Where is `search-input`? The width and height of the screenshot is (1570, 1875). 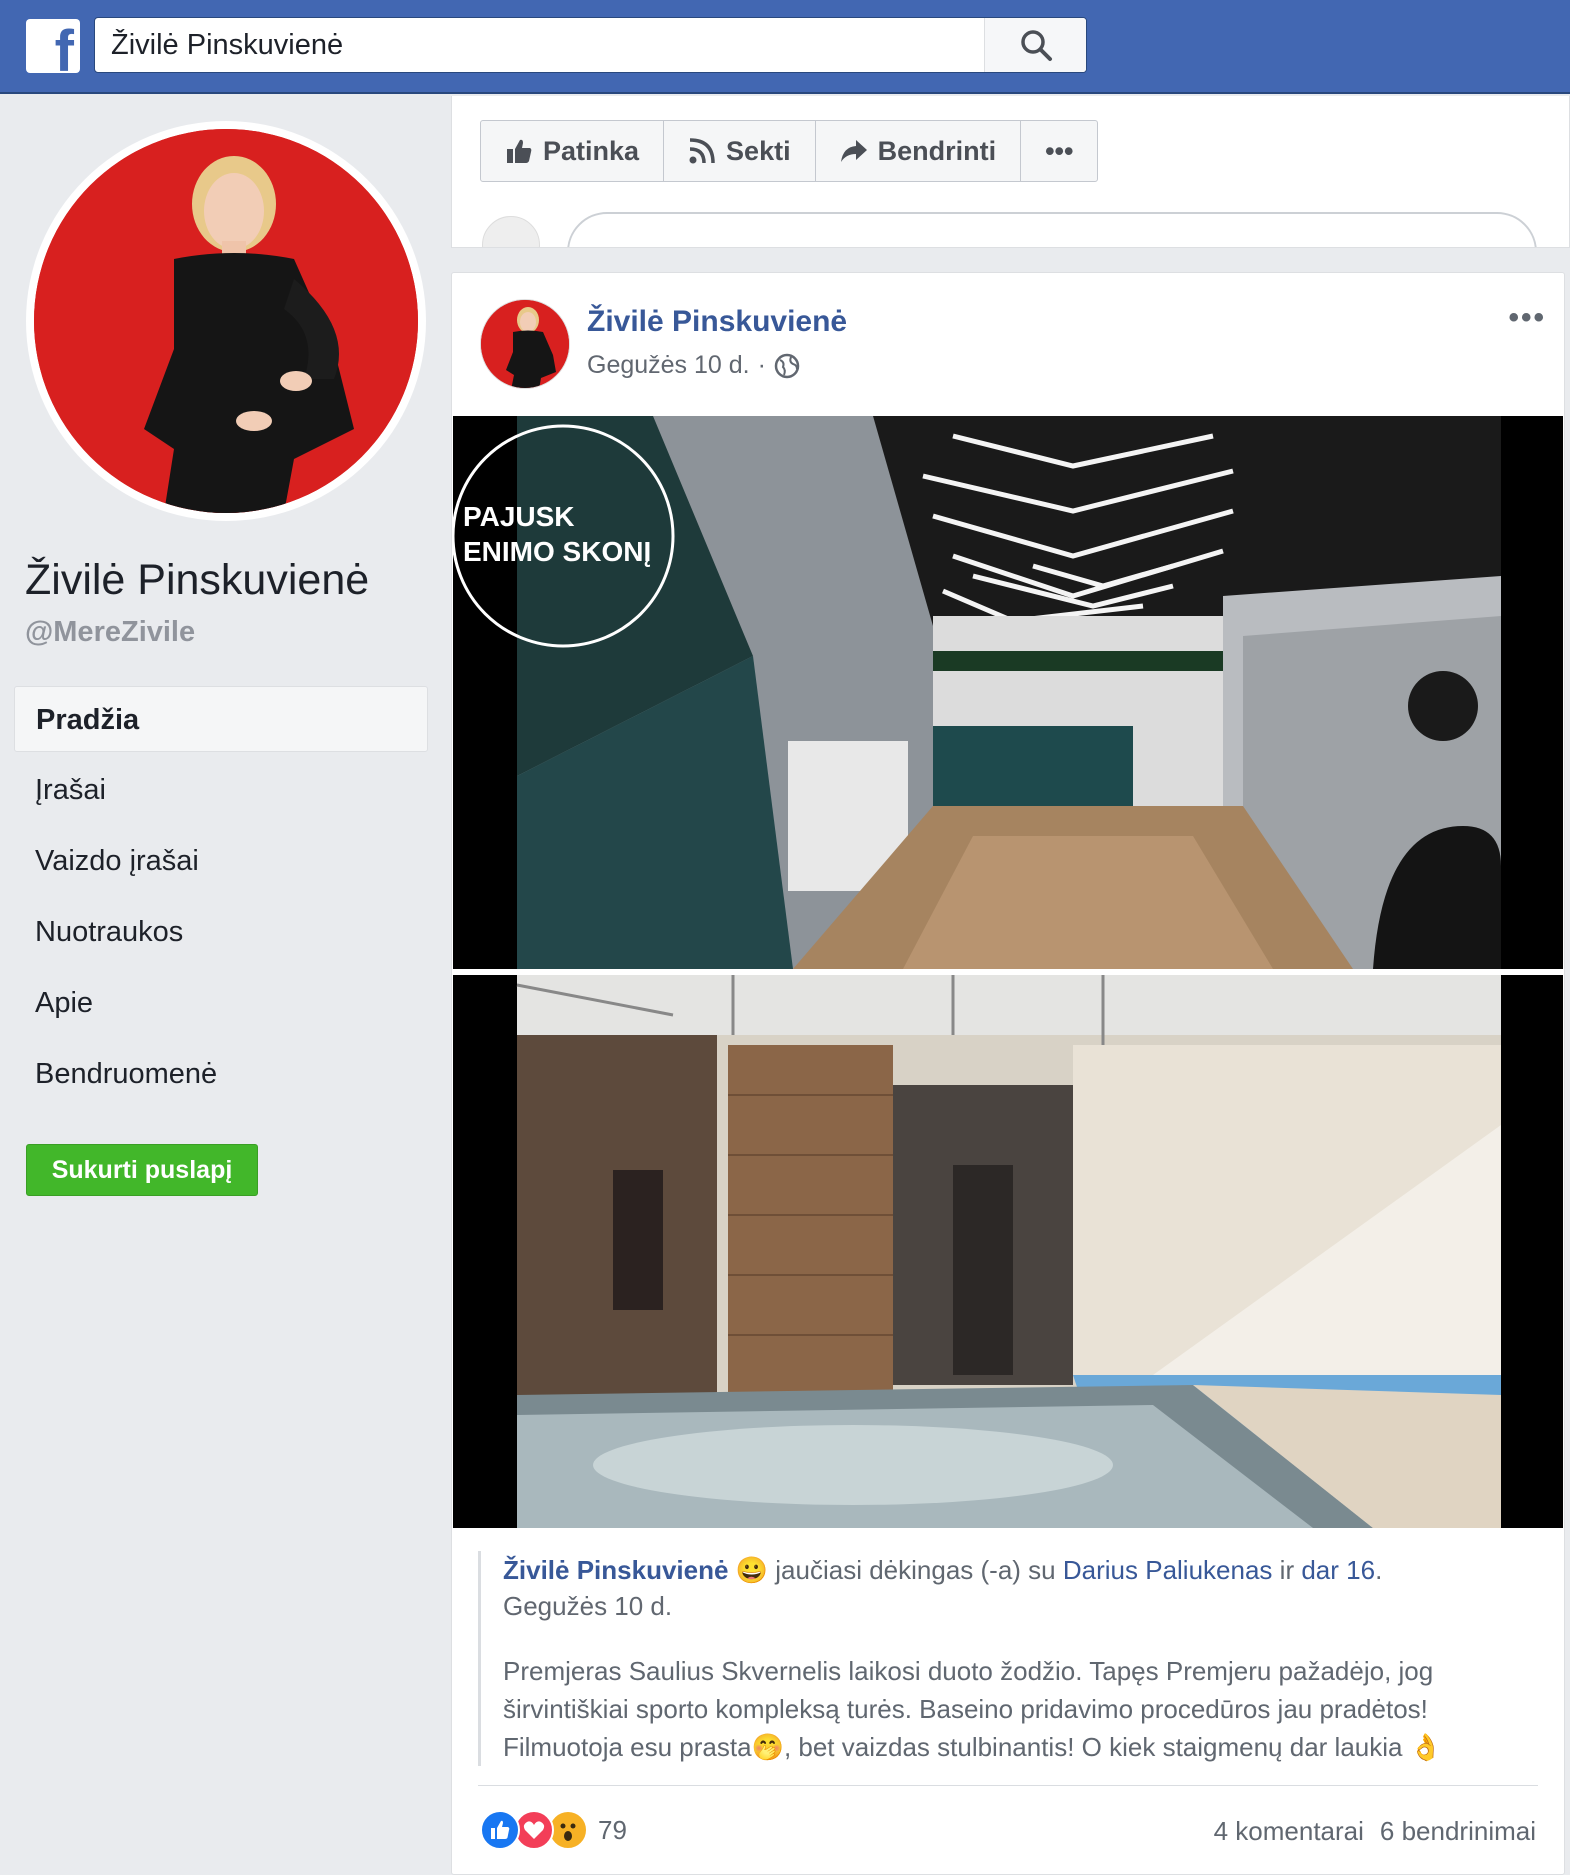
search-input is located at coordinates (540, 45).